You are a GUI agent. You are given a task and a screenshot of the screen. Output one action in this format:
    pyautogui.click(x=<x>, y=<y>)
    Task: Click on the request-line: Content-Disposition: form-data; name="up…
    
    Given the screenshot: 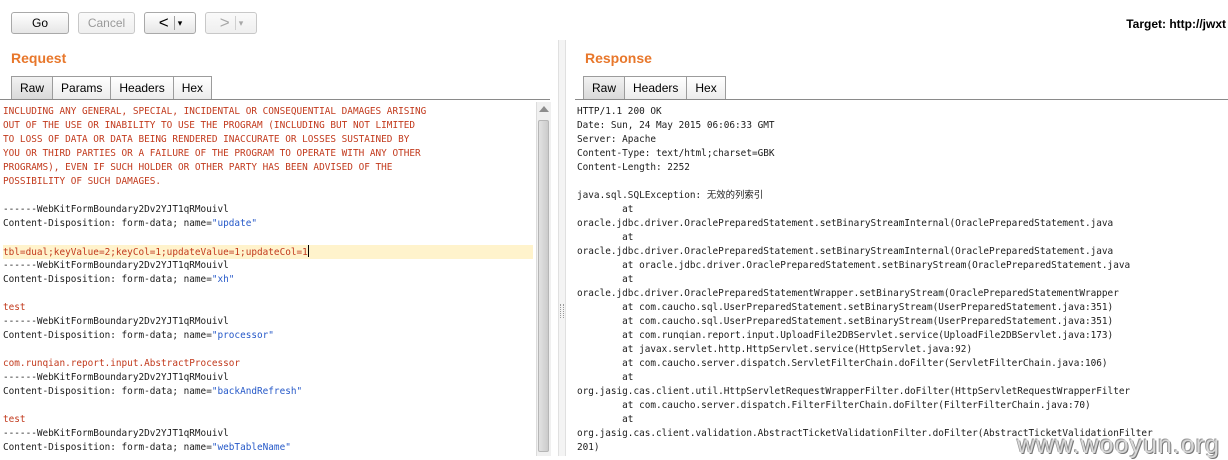 What is the action you would take?
    pyautogui.click(x=268, y=224)
    